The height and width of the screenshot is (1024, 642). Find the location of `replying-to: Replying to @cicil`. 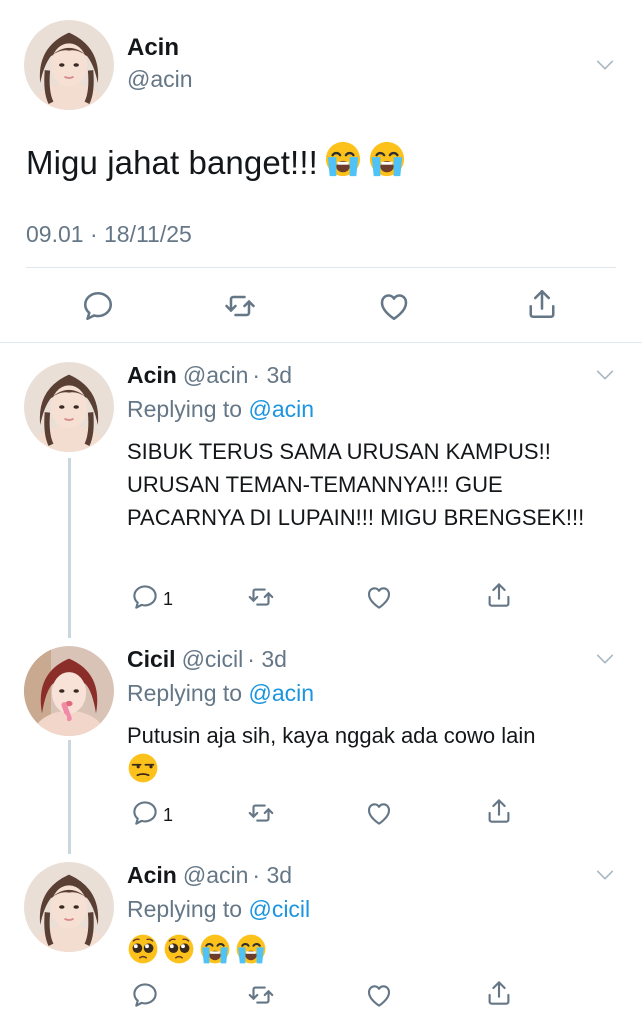

replying-to: Replying to @cicil is located at coordinates (218, 909).